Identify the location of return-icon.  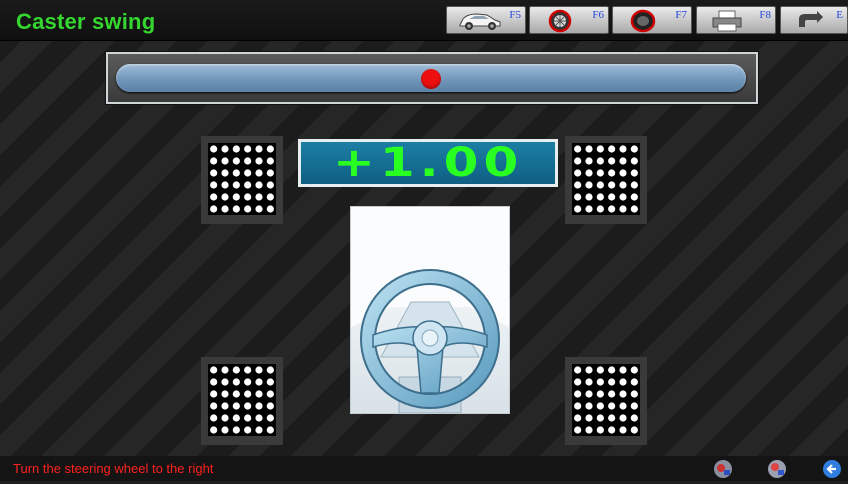
(832, 469).